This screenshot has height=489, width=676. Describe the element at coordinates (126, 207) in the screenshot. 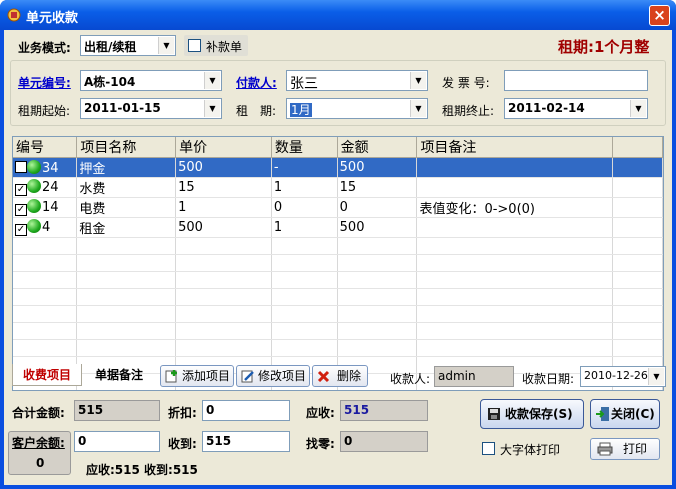

I see `row-name: 电费` at that location.